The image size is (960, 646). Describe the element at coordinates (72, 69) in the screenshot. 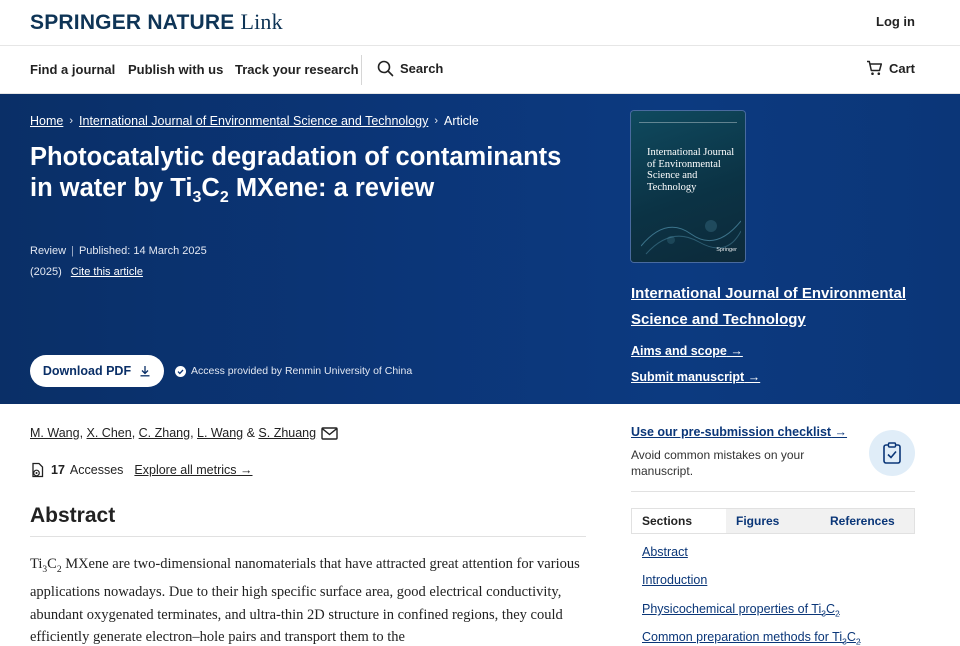

I see `nav-find-journal: Find a journal` at that location.